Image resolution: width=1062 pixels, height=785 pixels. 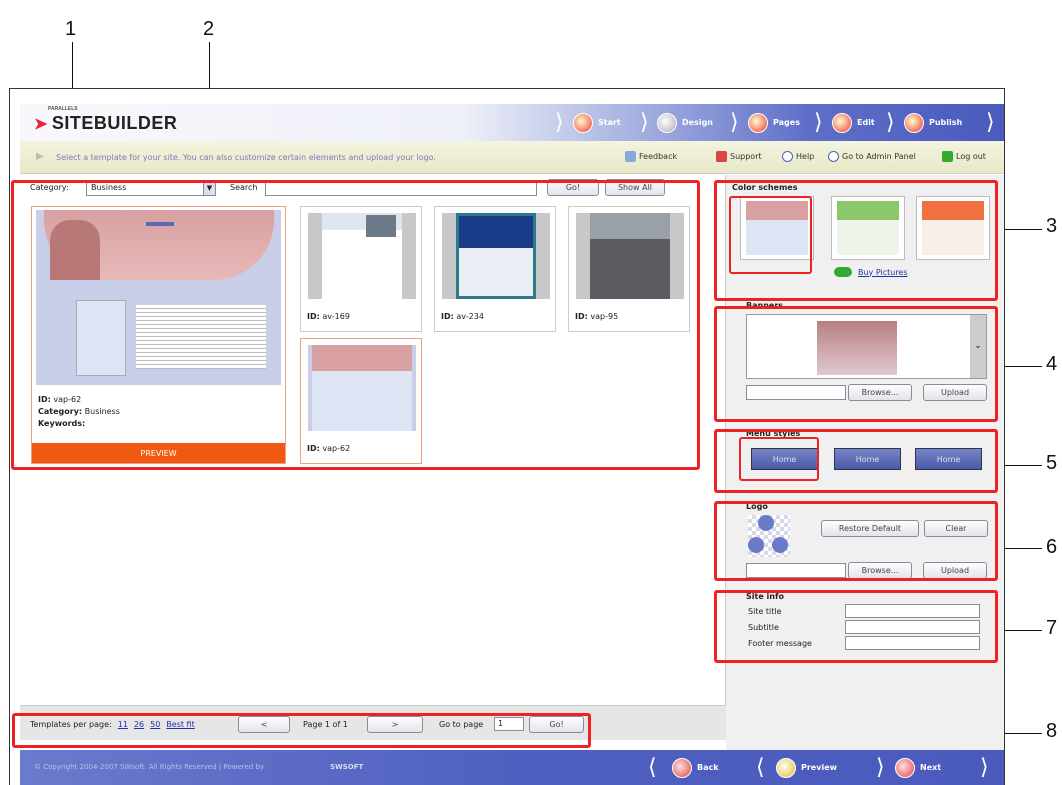 What do you see at coordinates (708, 767) in the screenshot?
I see `back-label: Back` at bounding box center [708, 767].